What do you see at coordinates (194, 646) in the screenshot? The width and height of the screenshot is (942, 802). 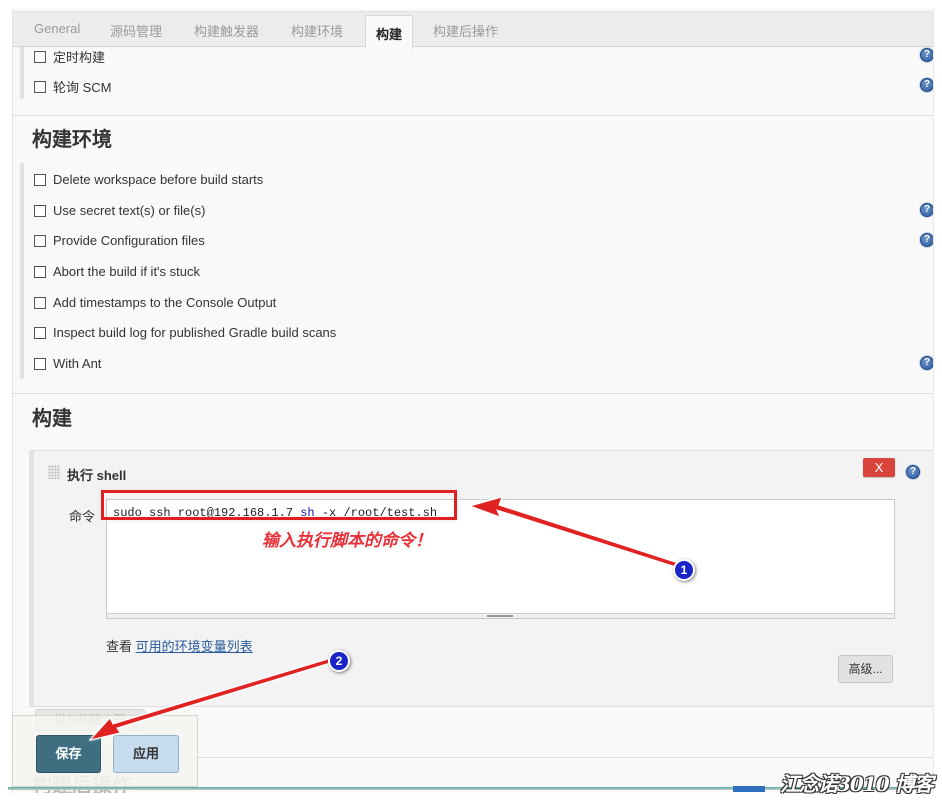 I see `env-vars-link: 可用的环境变量列表` at bounding box center [194, 646].